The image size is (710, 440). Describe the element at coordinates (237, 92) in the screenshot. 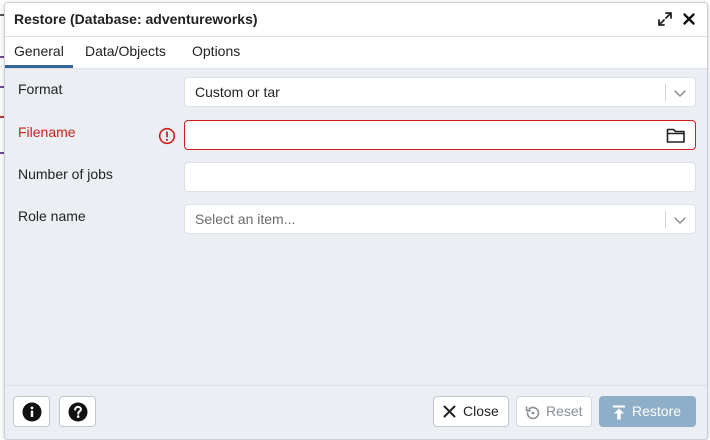

I see `format-selected-value: Custom or tar` at that location.